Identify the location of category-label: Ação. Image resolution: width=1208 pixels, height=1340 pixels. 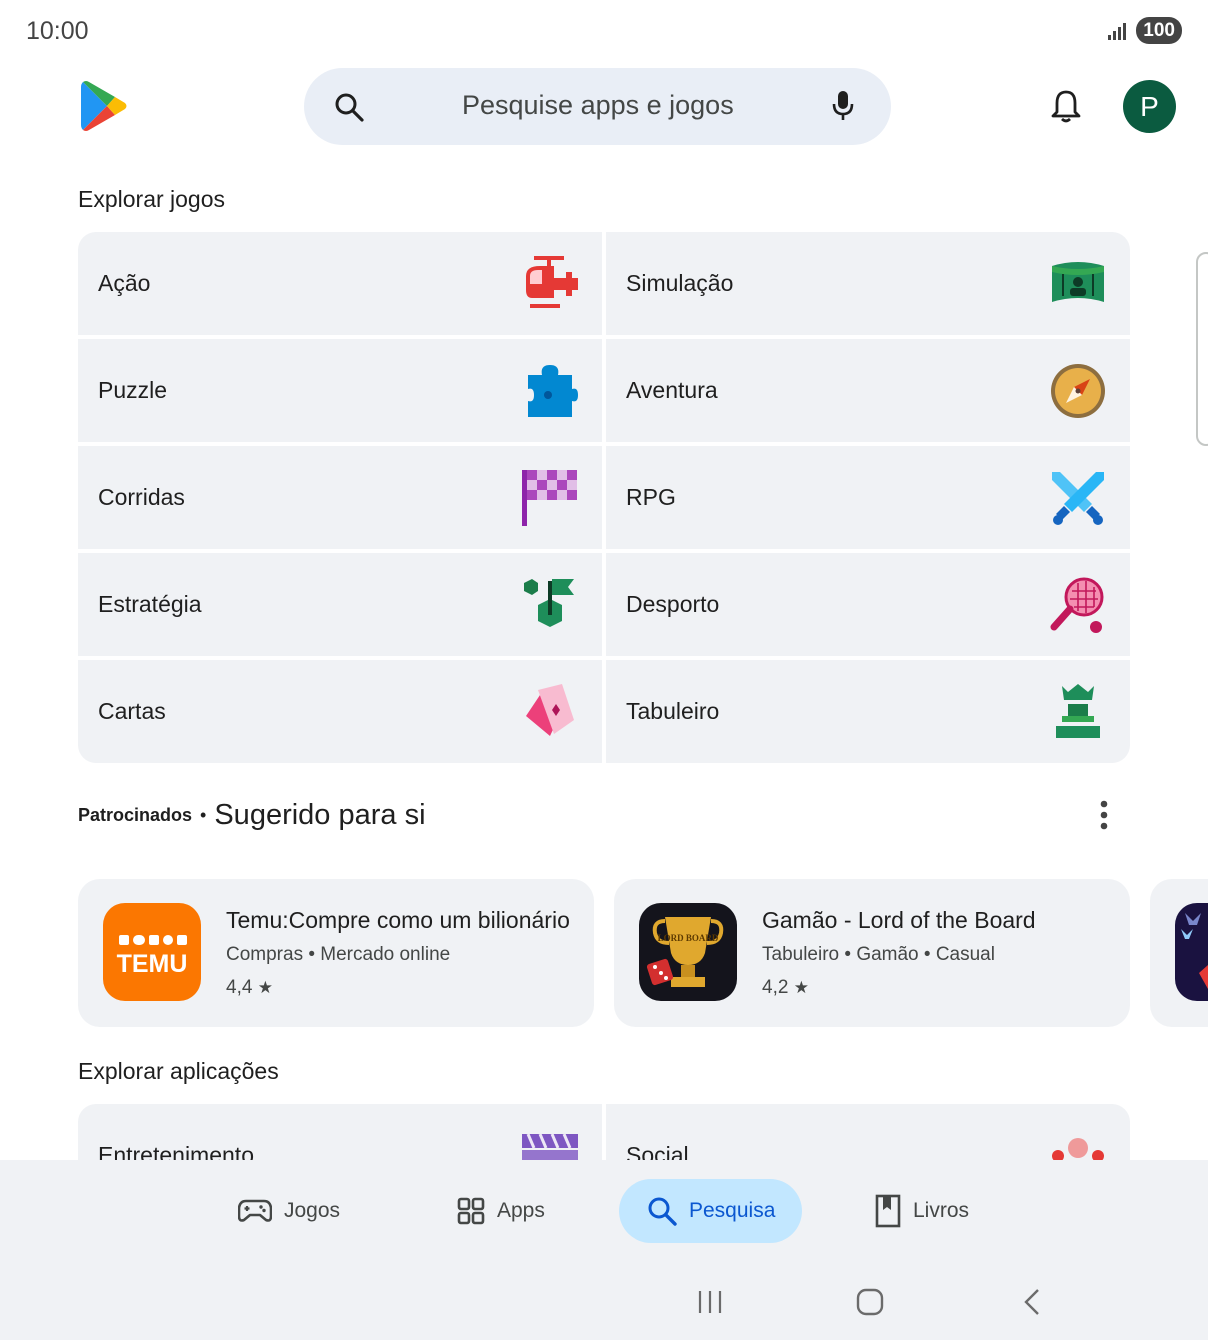
(124, 283).